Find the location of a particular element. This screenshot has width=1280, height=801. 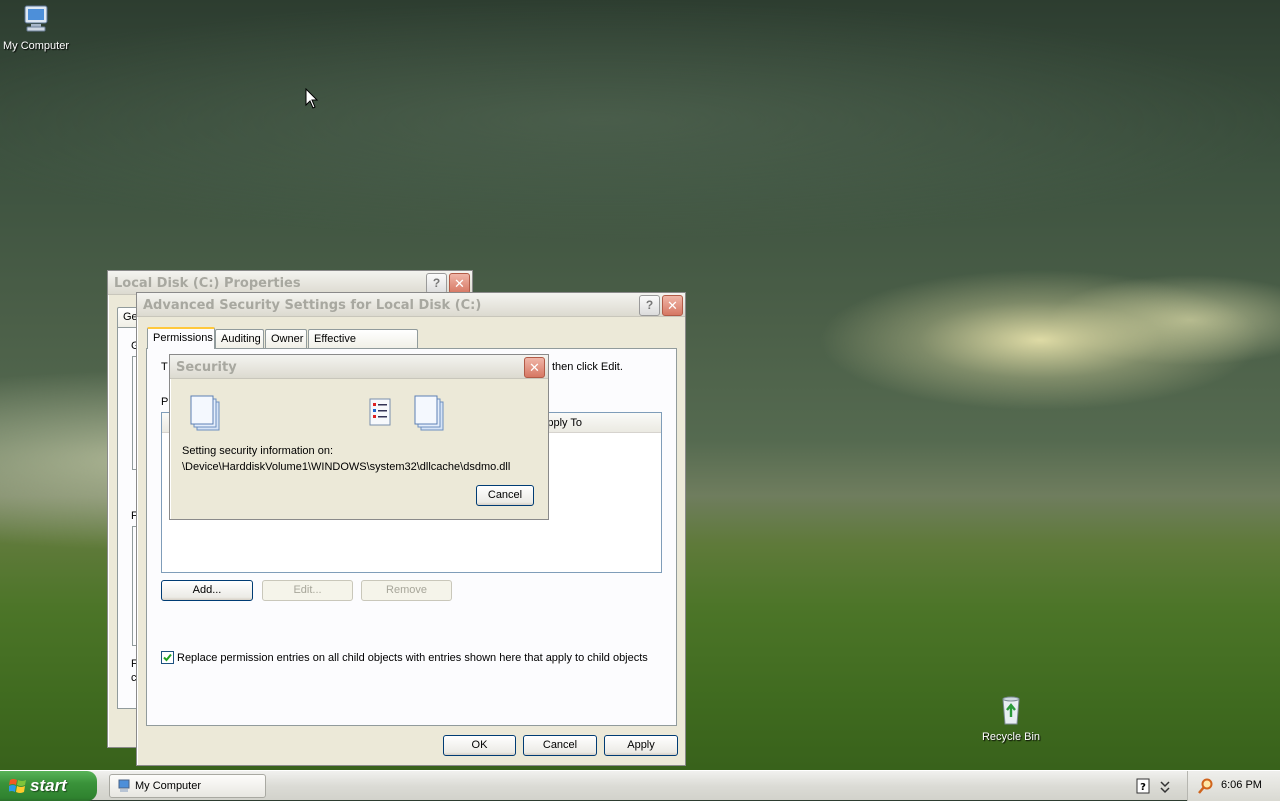

tab-label: Permissions is located at coordinates (183, 338).